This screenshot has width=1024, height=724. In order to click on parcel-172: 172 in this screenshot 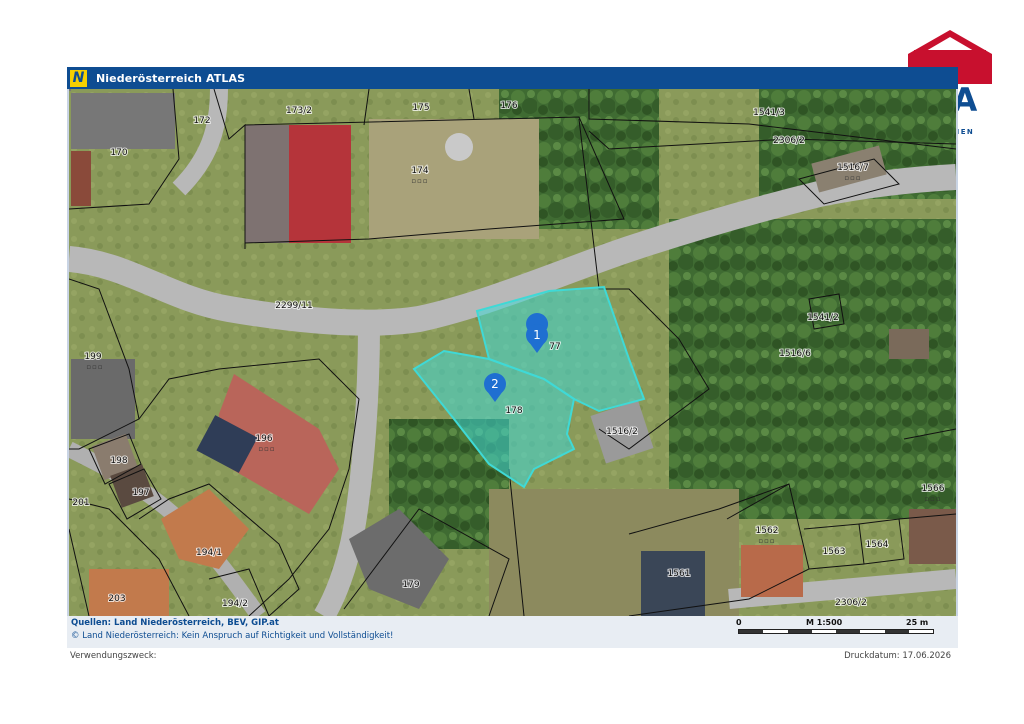, I will do `click(201, 121)`.